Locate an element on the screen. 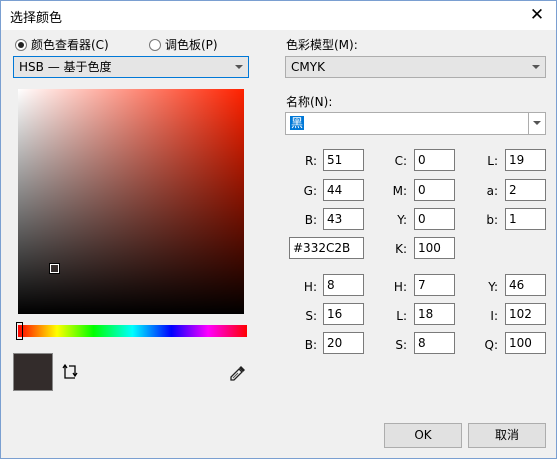  y-field: 0 is located at coordinates (434, 219).